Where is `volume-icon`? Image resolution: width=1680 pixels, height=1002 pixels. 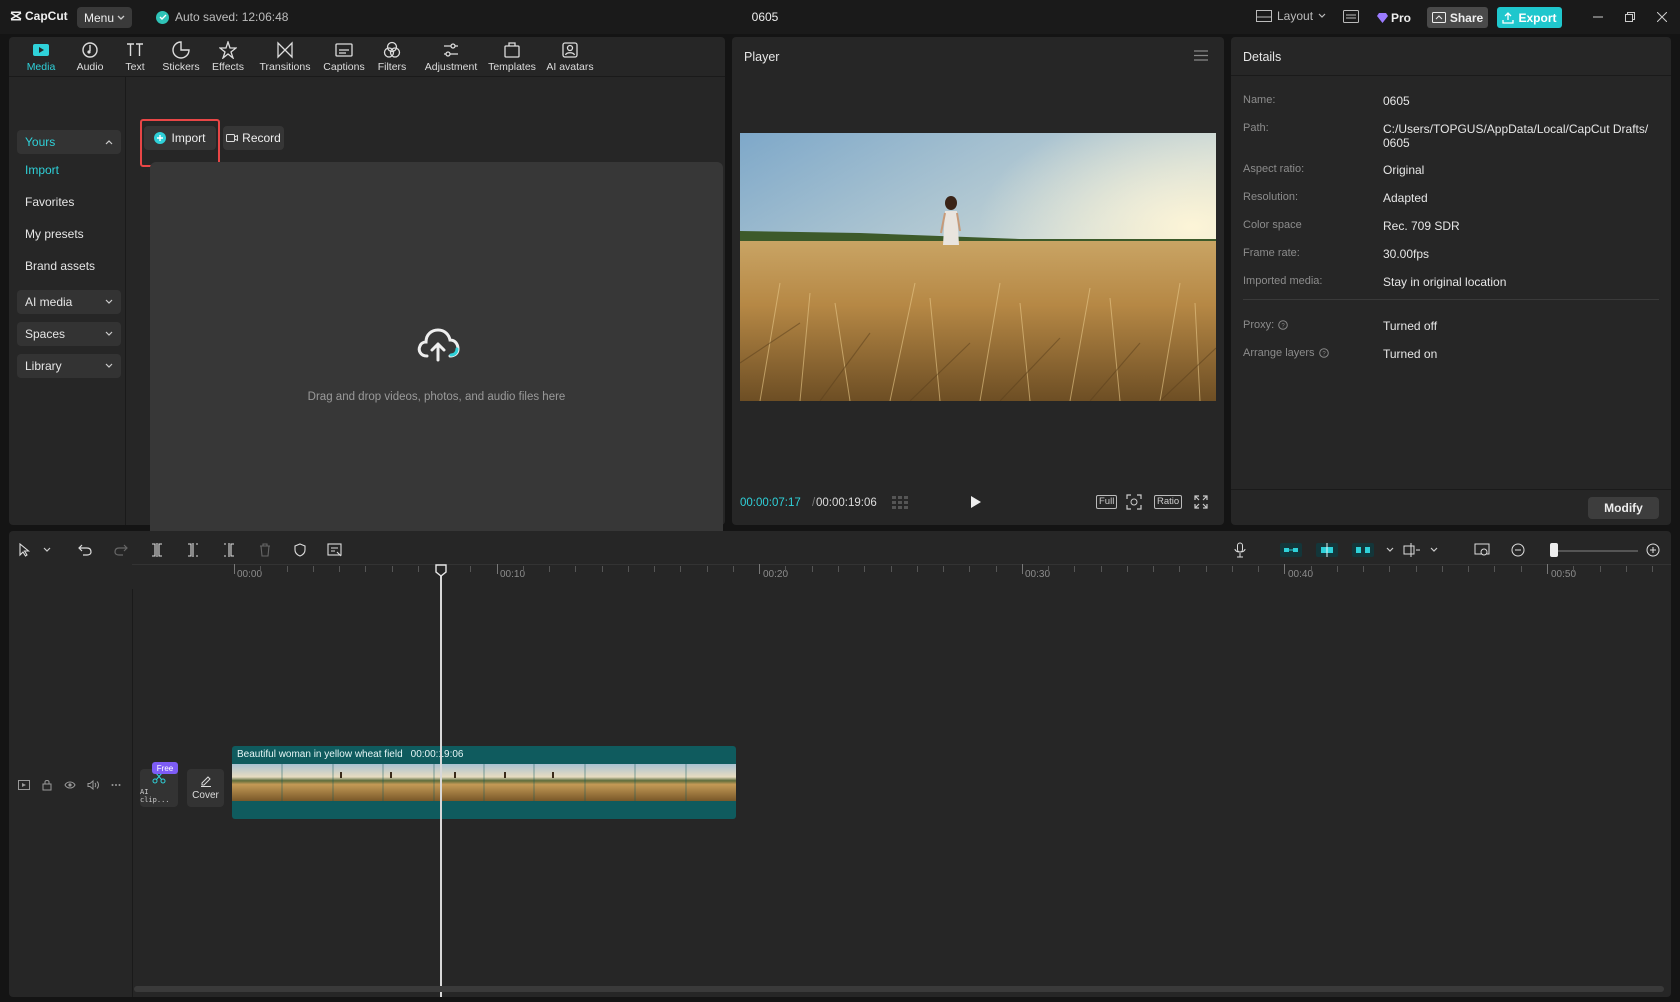
volume-icon is located at coordinates (93, 785).